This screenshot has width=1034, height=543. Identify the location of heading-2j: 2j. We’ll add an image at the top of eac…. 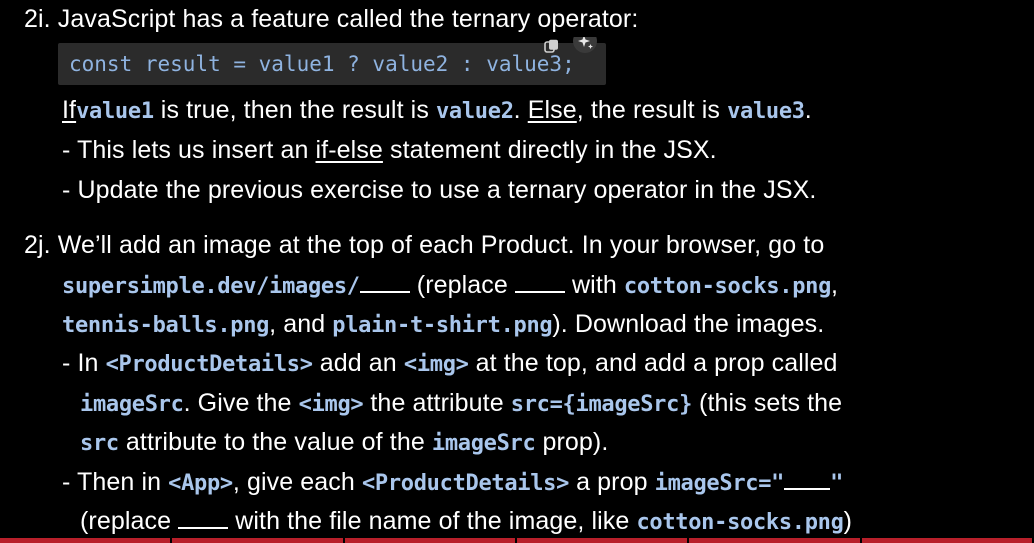
(424, 245).